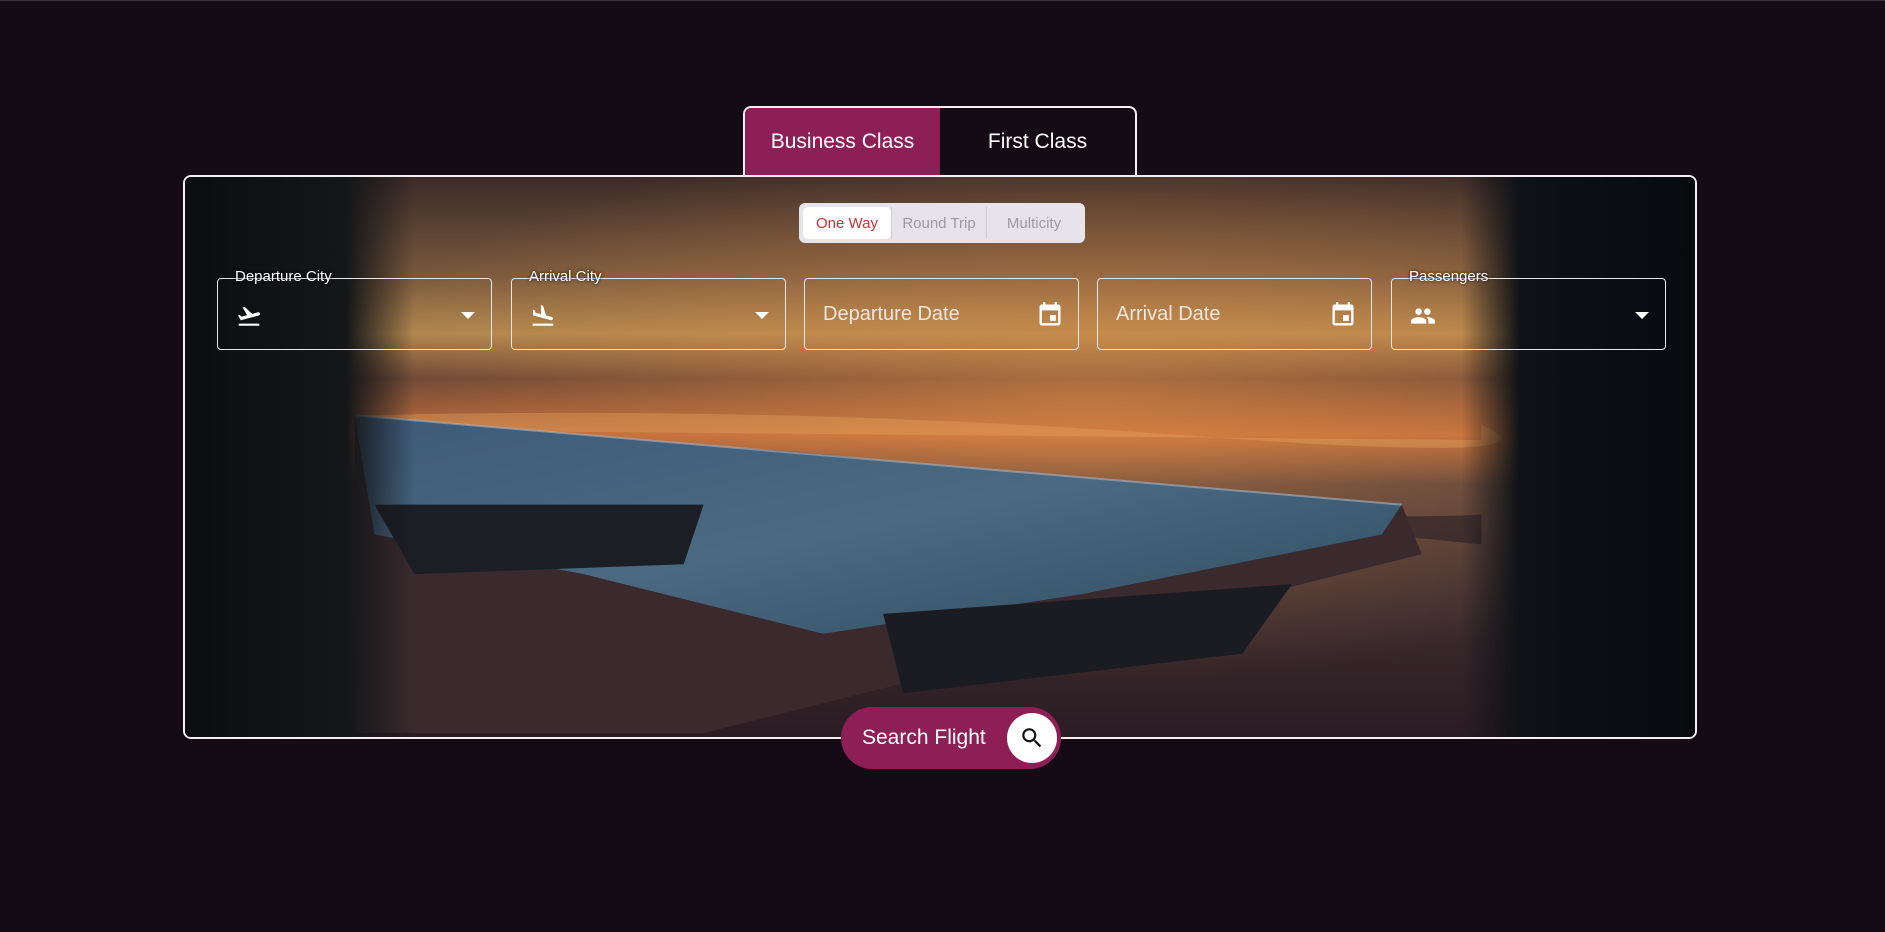  I want to click on people-icon, so click(1423, 316).